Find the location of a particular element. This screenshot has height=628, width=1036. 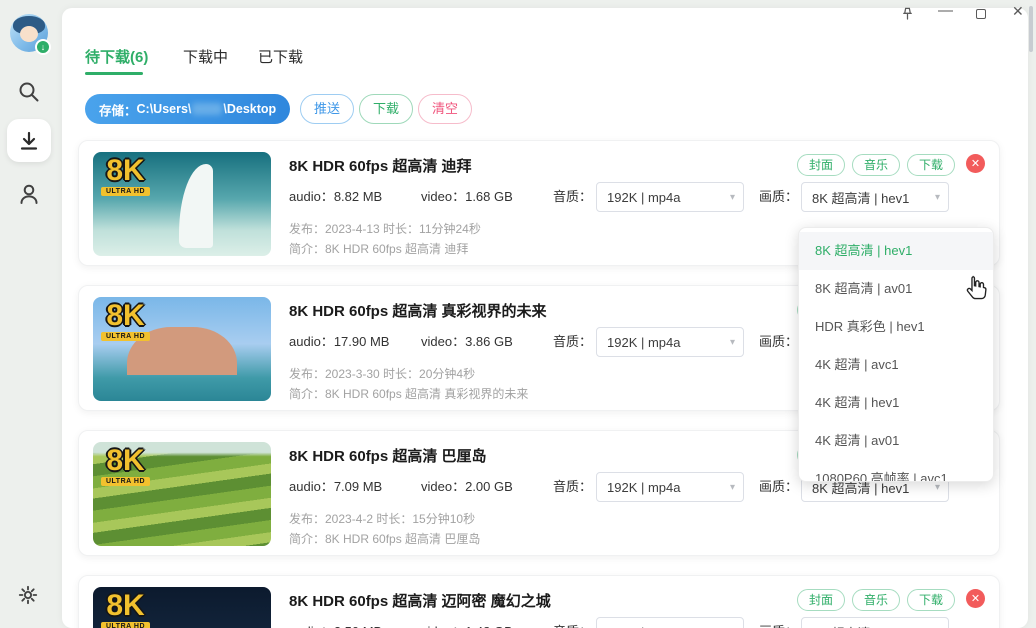

download-all-button: 下载 is located at coordinates (386, 109).